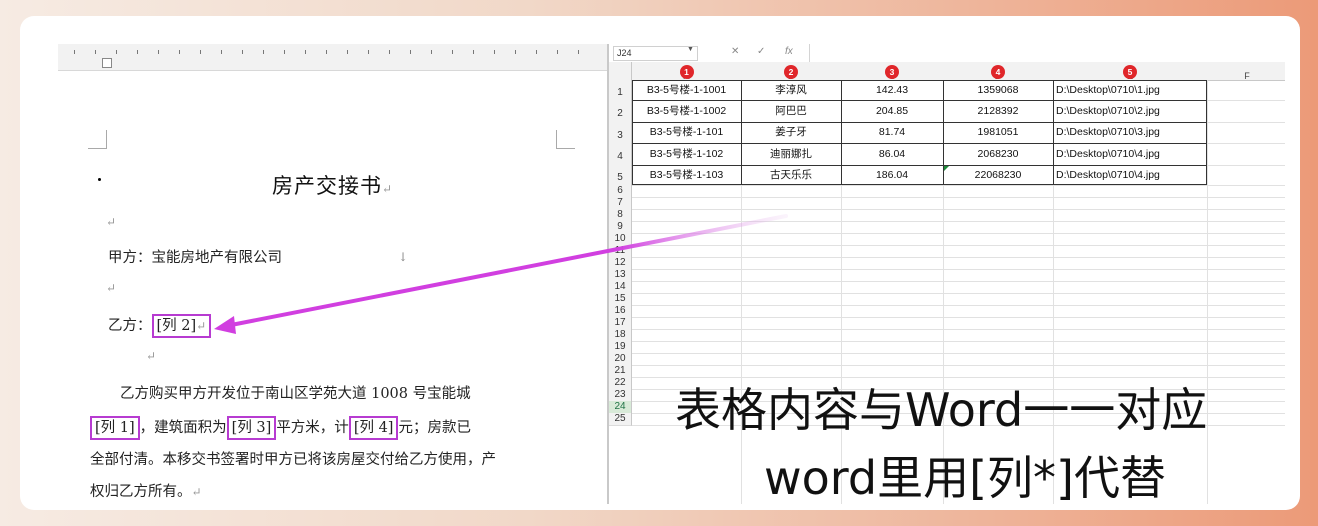  What do you see at coordinates (1130, 72) in the screenshot?
I see `column-marker-5: 5` at bounding box center [1130, 72].